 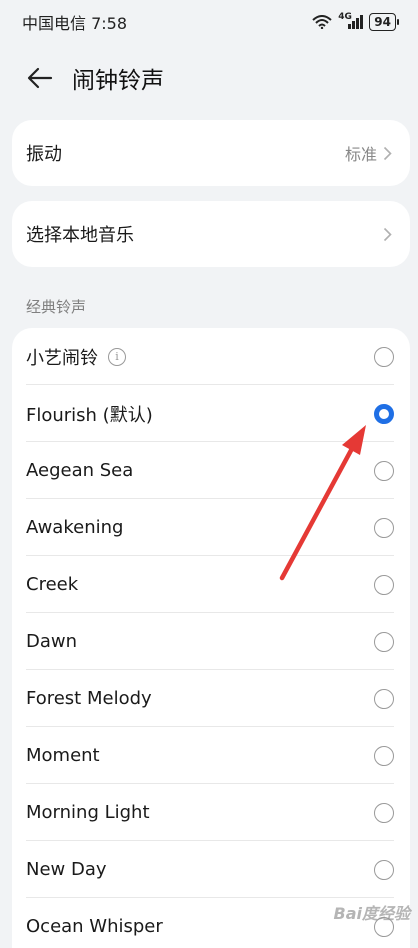 I want to click on ringtone-item: Morning Light, so click(x=211, y=812).